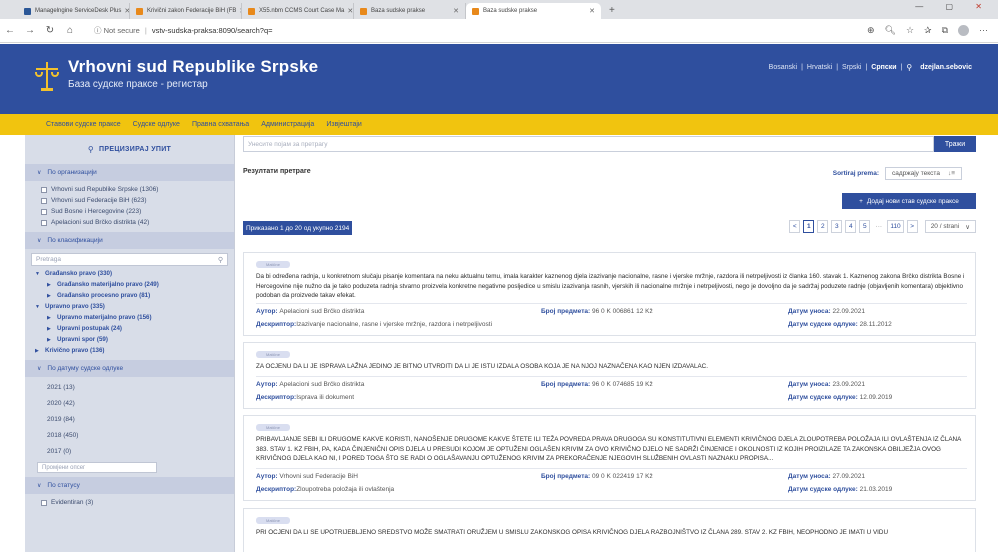 The width and height of the screenshot is (998, 552). I want to click on prev-page-icon: <, so click(795, 226).